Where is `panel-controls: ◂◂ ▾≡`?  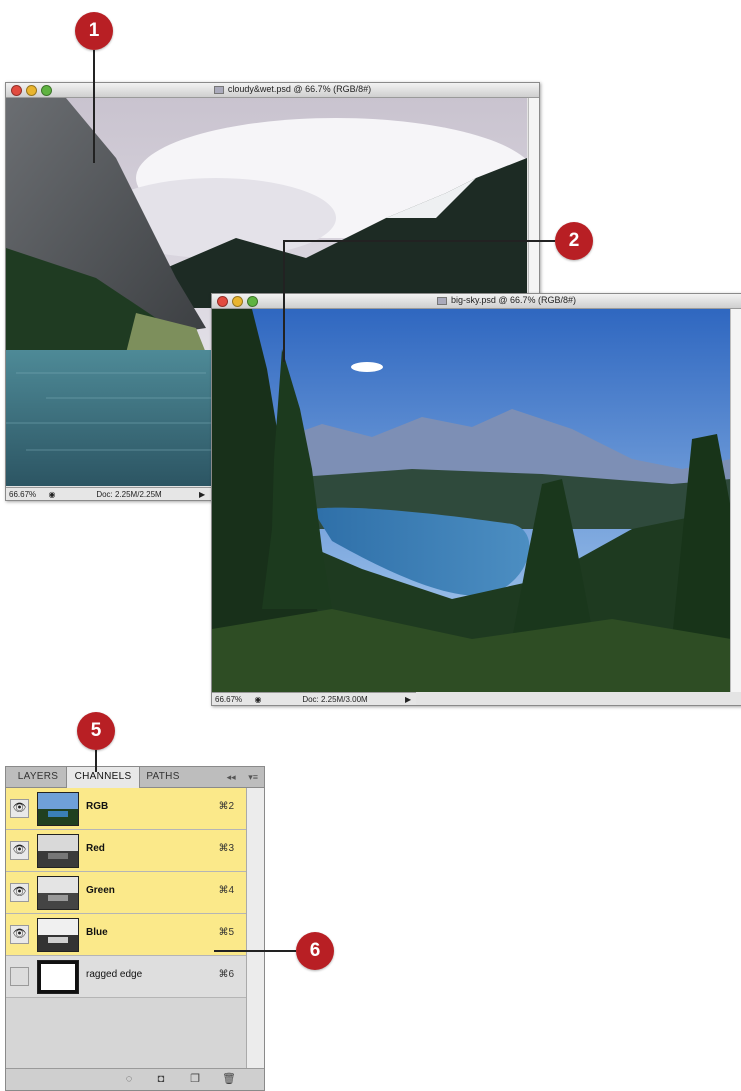
panel-controls: ◂◂ ▾≡ is located at coordinates (242, 777).